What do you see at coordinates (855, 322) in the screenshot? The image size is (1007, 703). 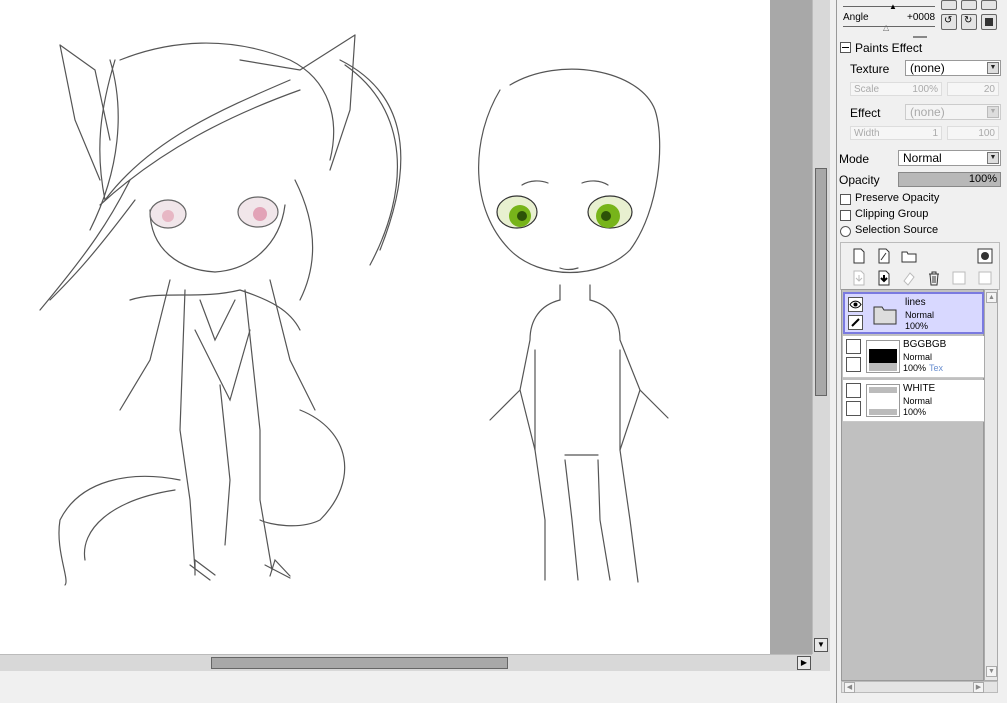 I see `brush-icon` at bounding box center [855, 322].